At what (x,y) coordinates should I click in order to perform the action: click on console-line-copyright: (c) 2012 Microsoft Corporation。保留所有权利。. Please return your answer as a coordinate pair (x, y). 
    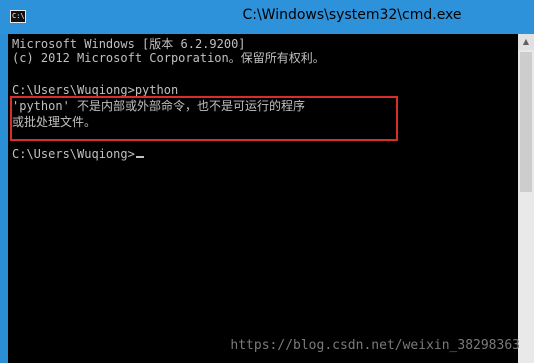
    Looking at the image, I should click on (168, 58).